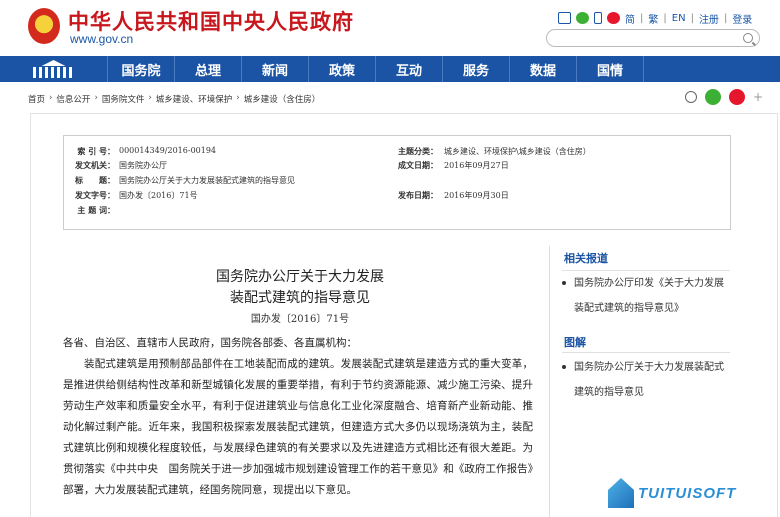 The height and width of the screenshot is (517, 780). Describe the element at coordinates (737, 97) in the screenshot. I see `weibo-share-icon` at that location.